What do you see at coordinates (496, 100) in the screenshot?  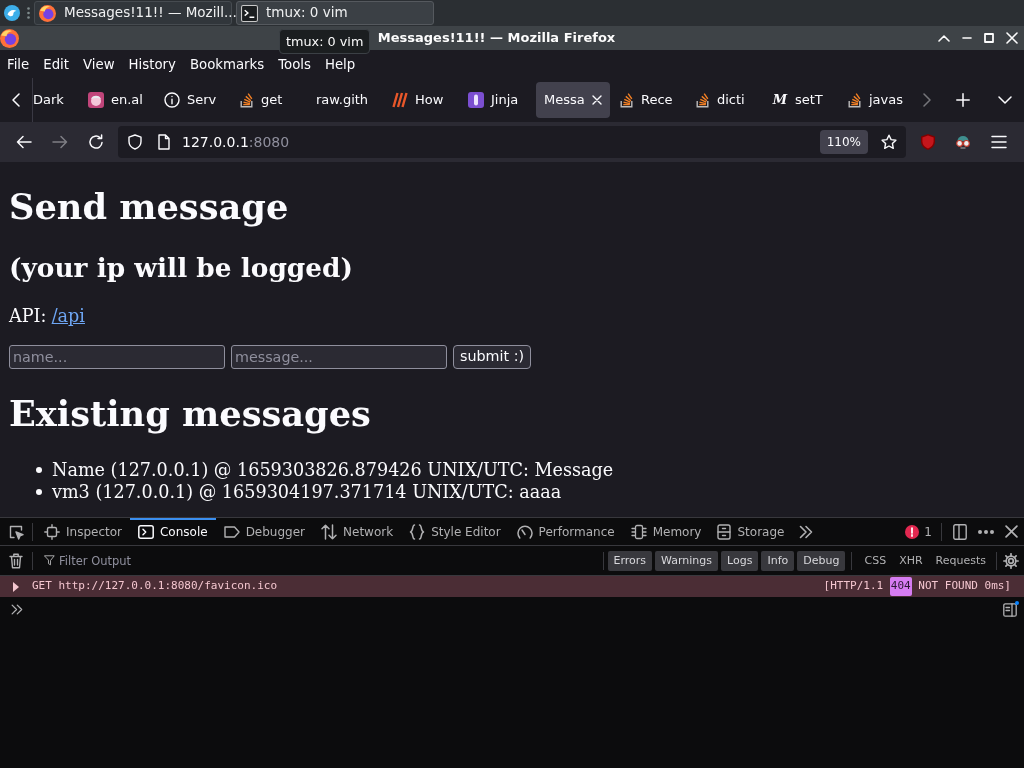 I see `browser-tab: Jinja` at bounding box center [496, 100].